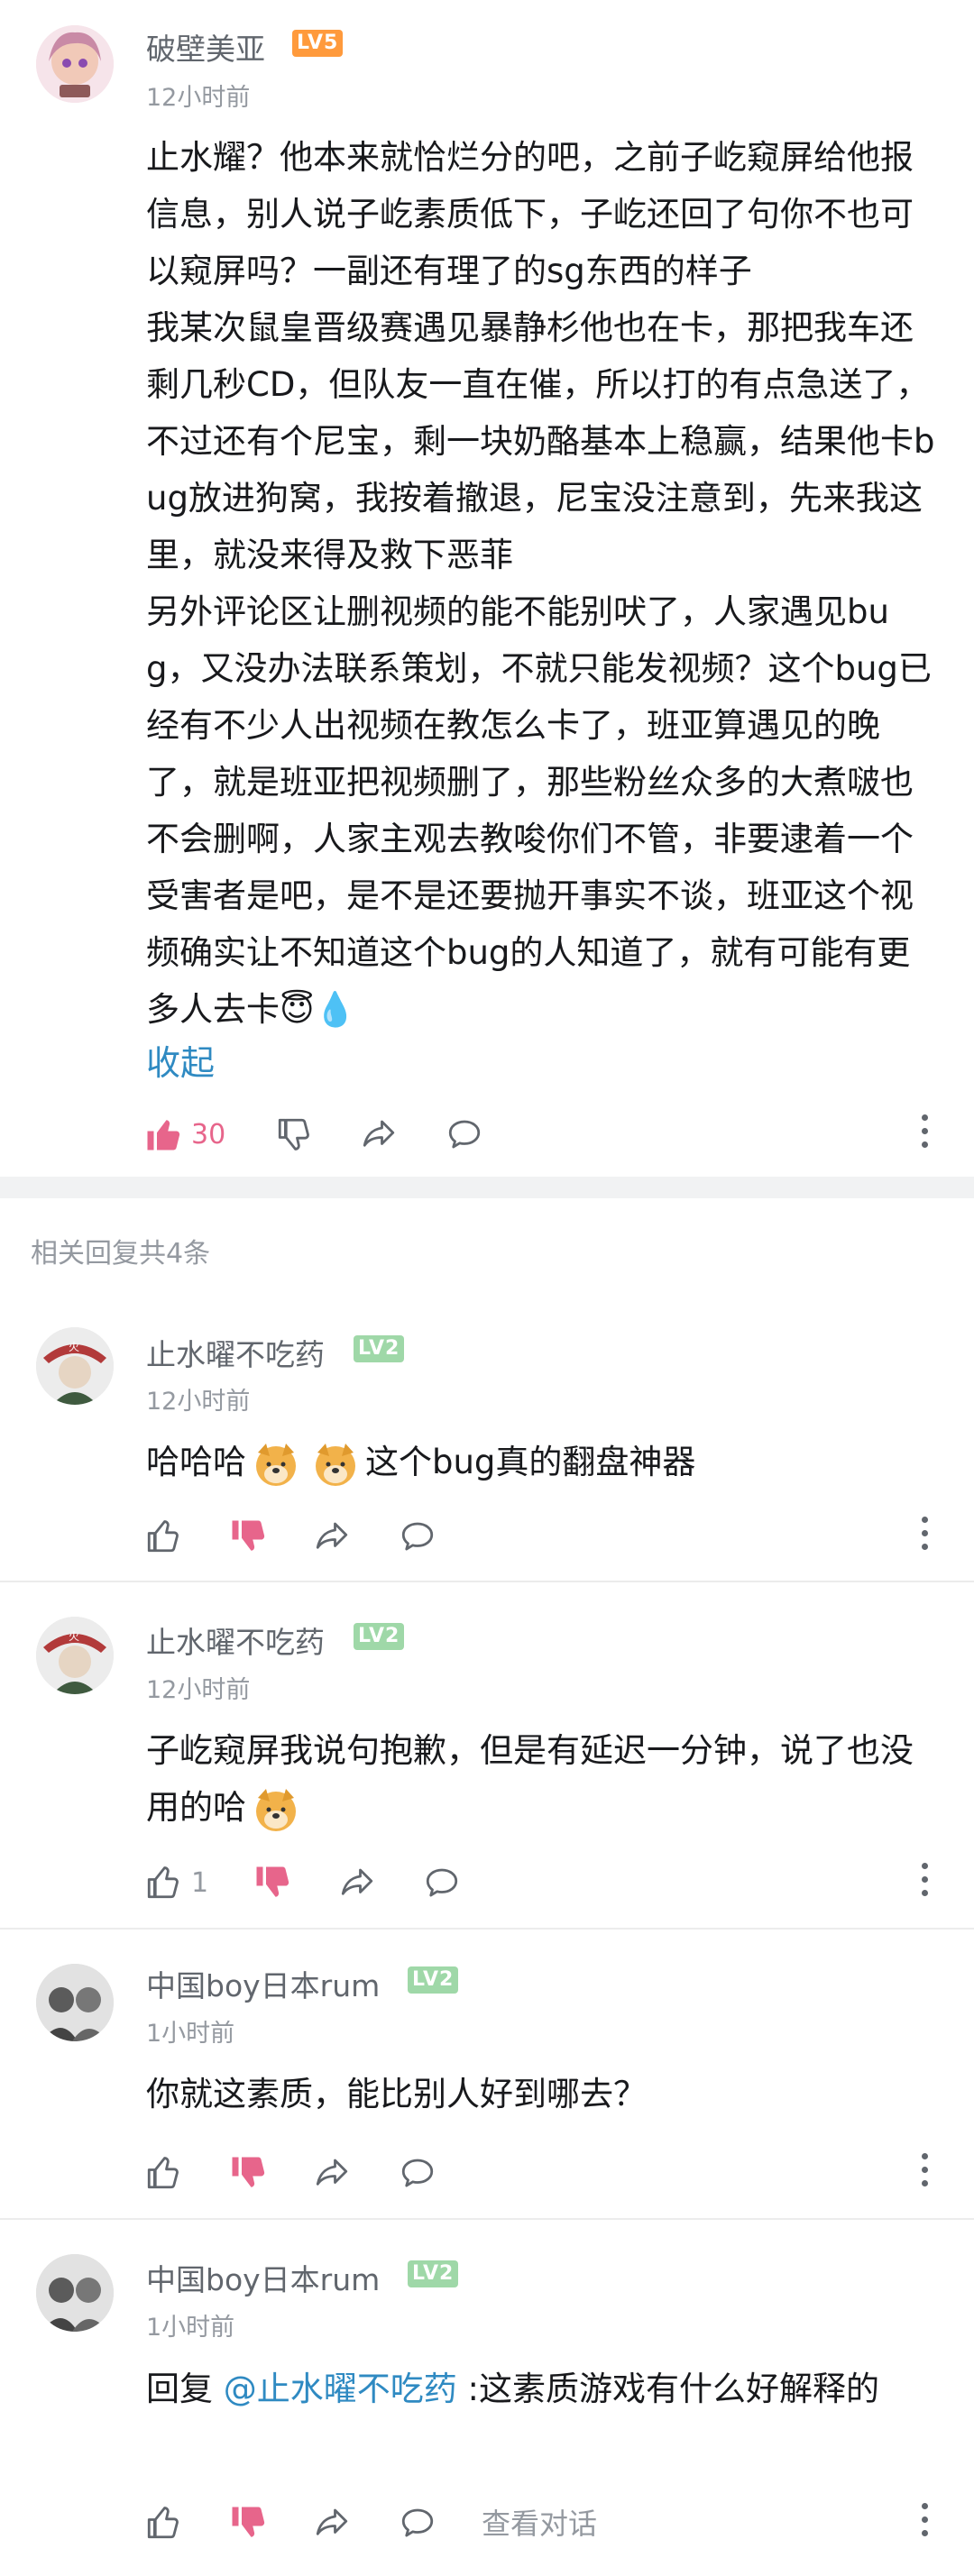 This screenshot has height=2576, width=974. I want to click on like-button: 1, so click(176, 1883).